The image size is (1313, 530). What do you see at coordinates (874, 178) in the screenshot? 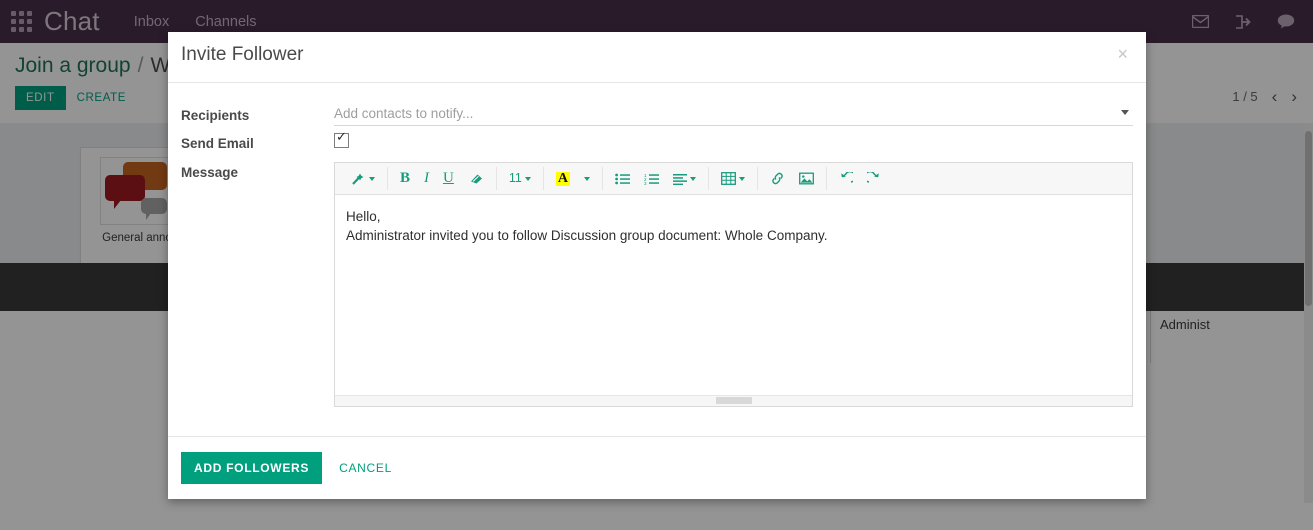
I see `redo-button` at bounding box center [874, 178].